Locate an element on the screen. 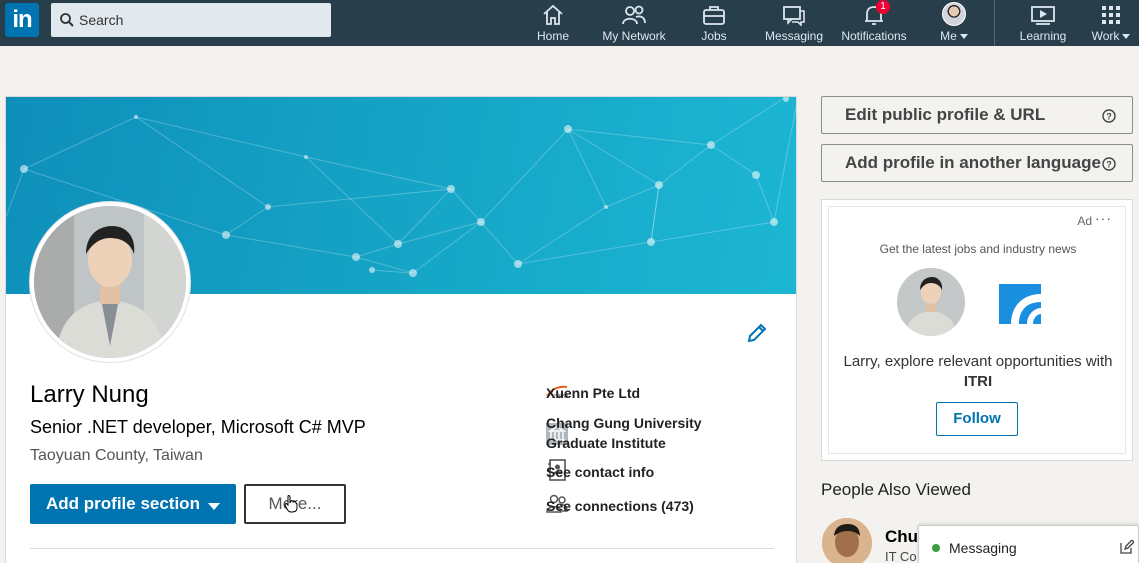 The width and height of the screenshot is (1139, 563). add-profile-section-button: Add profile section is located at coordinates (133, 504).